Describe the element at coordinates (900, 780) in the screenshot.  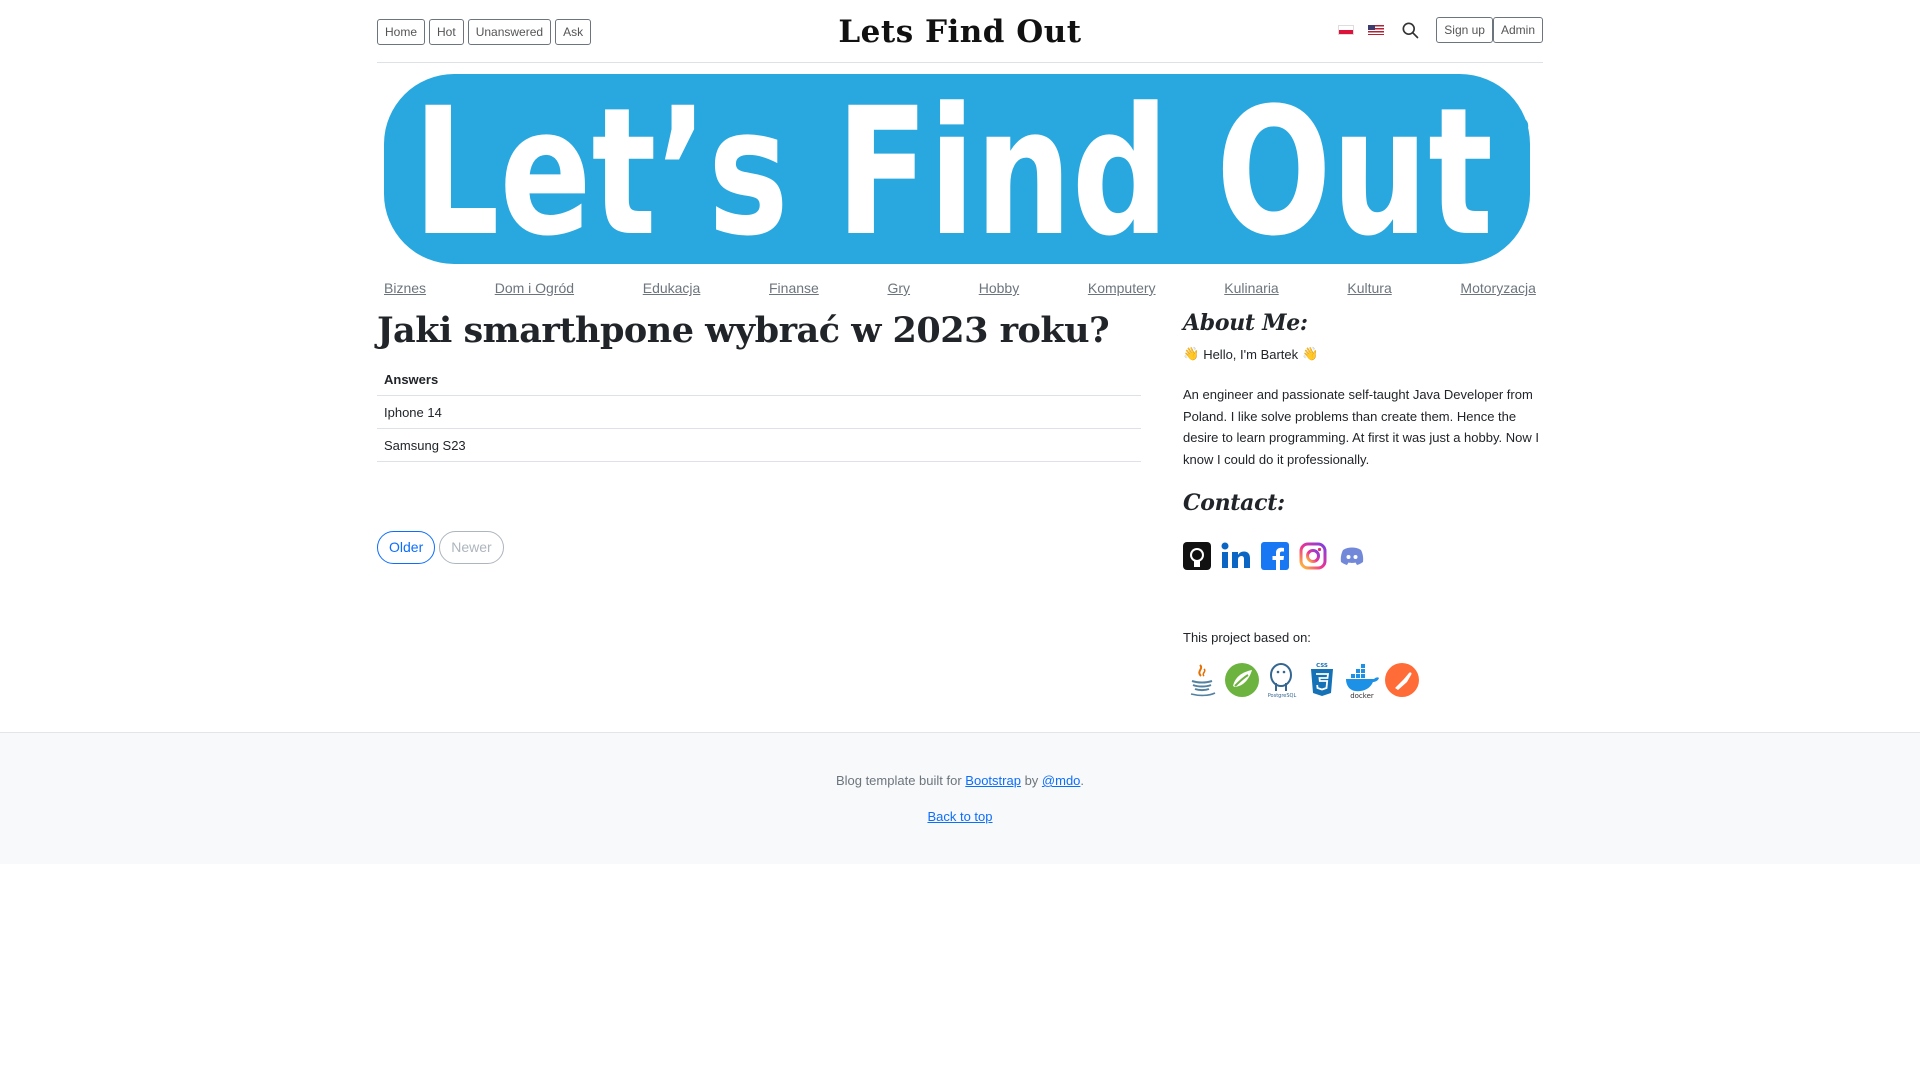
I see `footer-text: Blog template built for` at that location.